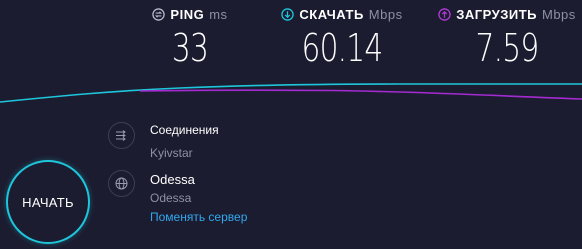  I want to click on ping-label: PING, so click(187, 14).